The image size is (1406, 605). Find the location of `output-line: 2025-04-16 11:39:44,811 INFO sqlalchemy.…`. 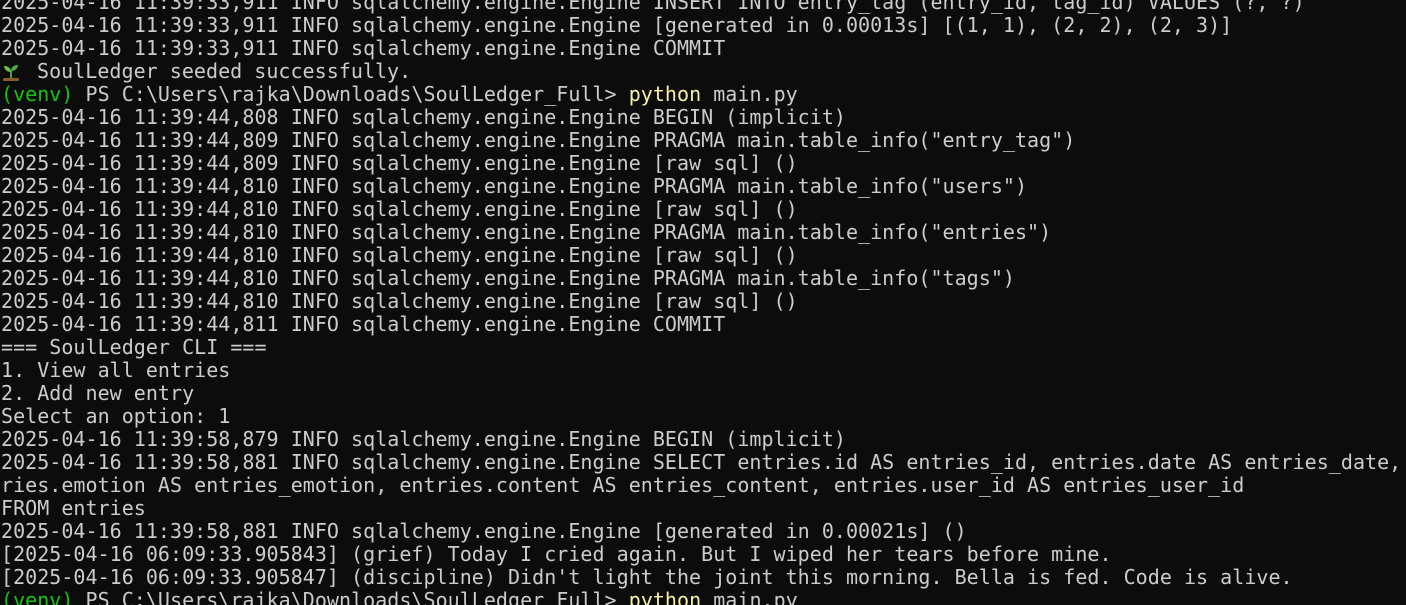

output-line: 2025-04-16 11:39:44,811 INFO sqlalchemy.… is located at coordinates (703, 324).